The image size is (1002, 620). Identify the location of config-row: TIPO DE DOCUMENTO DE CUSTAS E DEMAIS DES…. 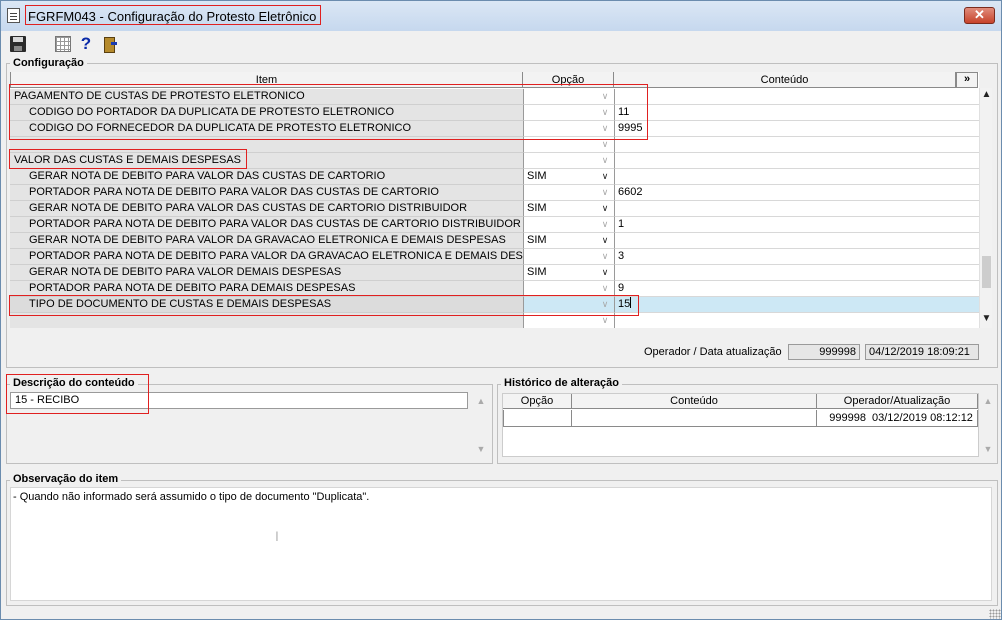
(494, 305).